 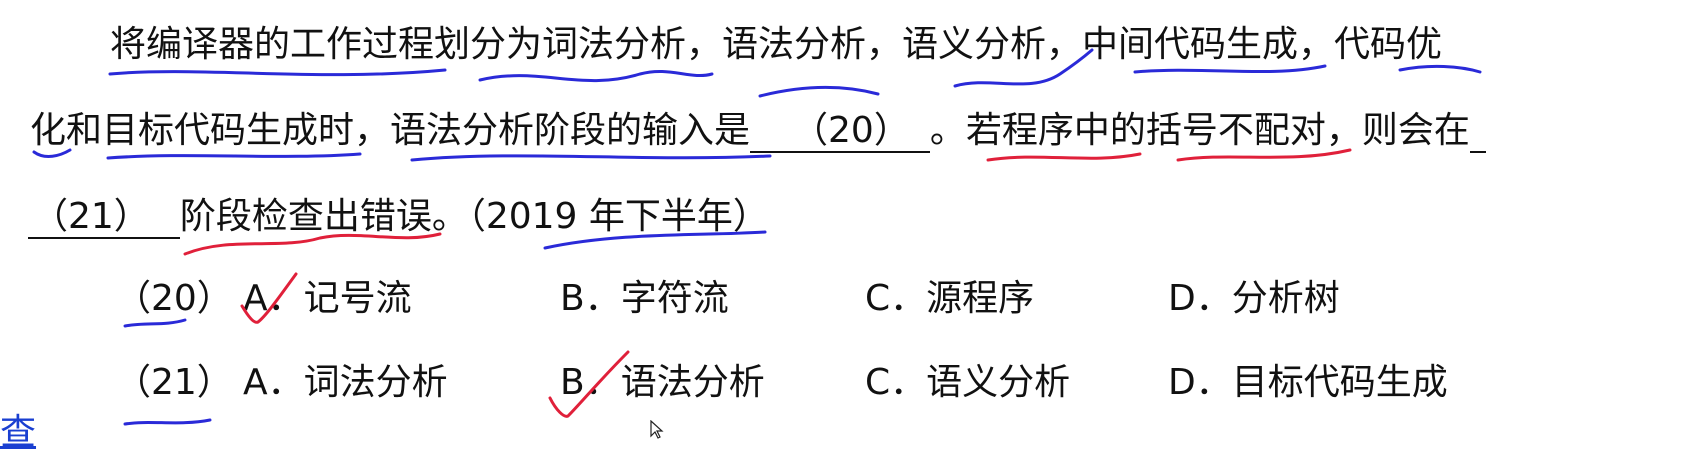 What do you see at coordinates (1477, 132) in the screenshot?
I see `blank-end-line2` at bounding box center [1477, 132].